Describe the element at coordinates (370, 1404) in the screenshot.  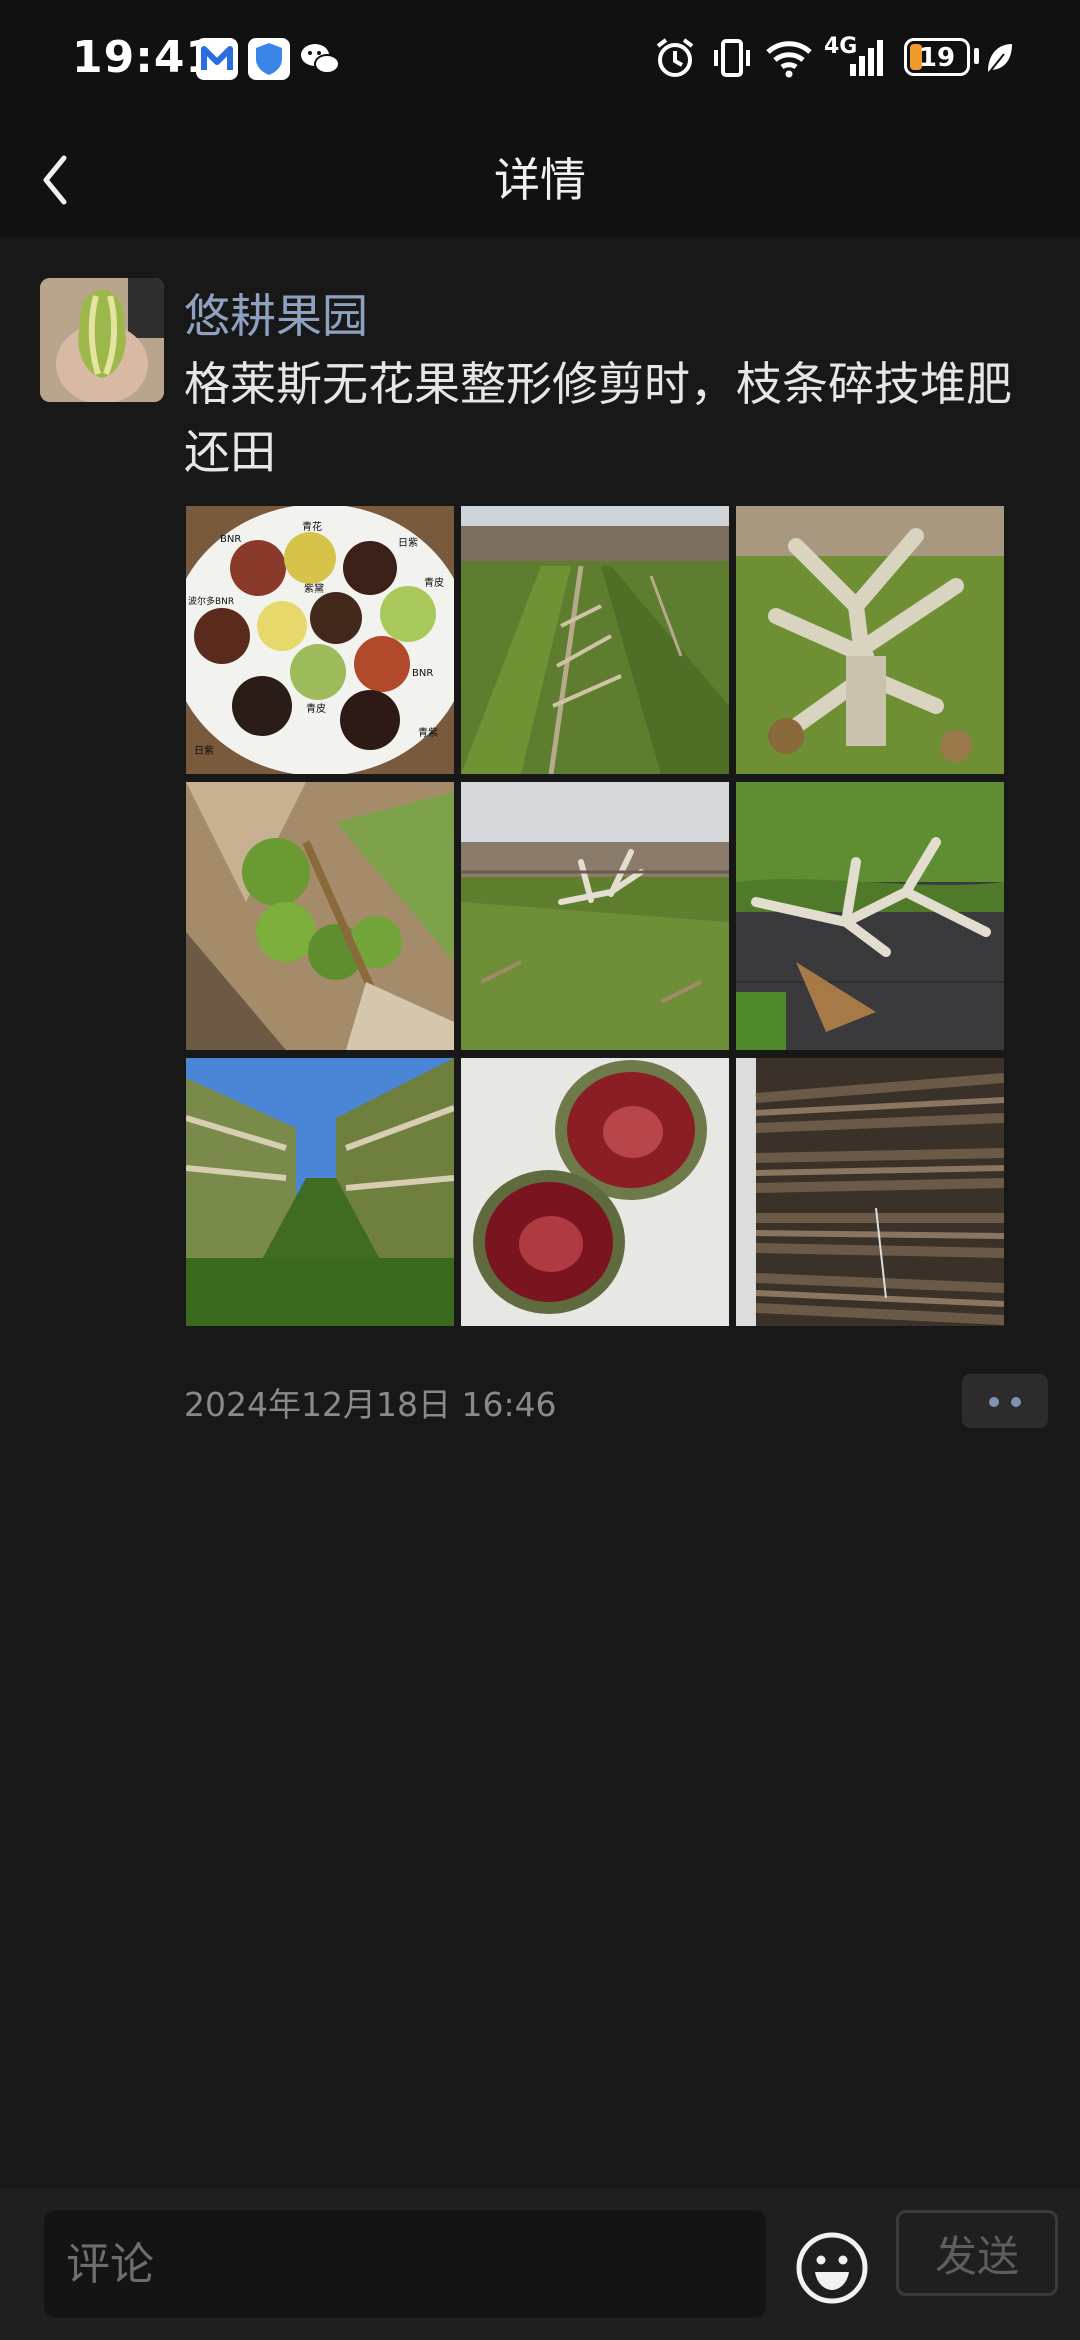
I see `post-timestamp: 2024年12月18日 16:46` at that location.